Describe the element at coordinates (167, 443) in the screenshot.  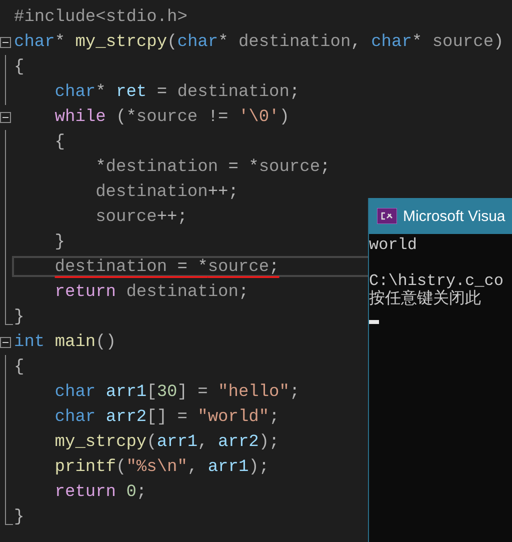
I see `code-line: my_strcpy(arr1, arr2);` at that location.